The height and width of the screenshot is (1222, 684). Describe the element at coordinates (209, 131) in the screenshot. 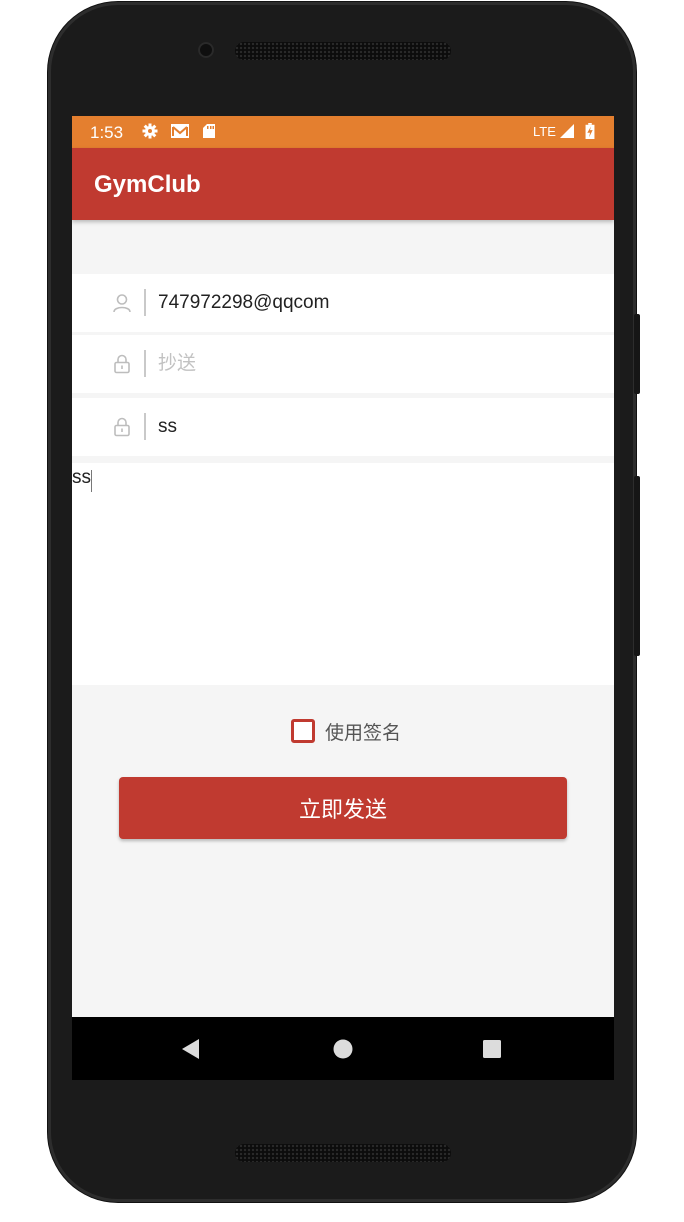

I see `sd-card-icon` at that location.